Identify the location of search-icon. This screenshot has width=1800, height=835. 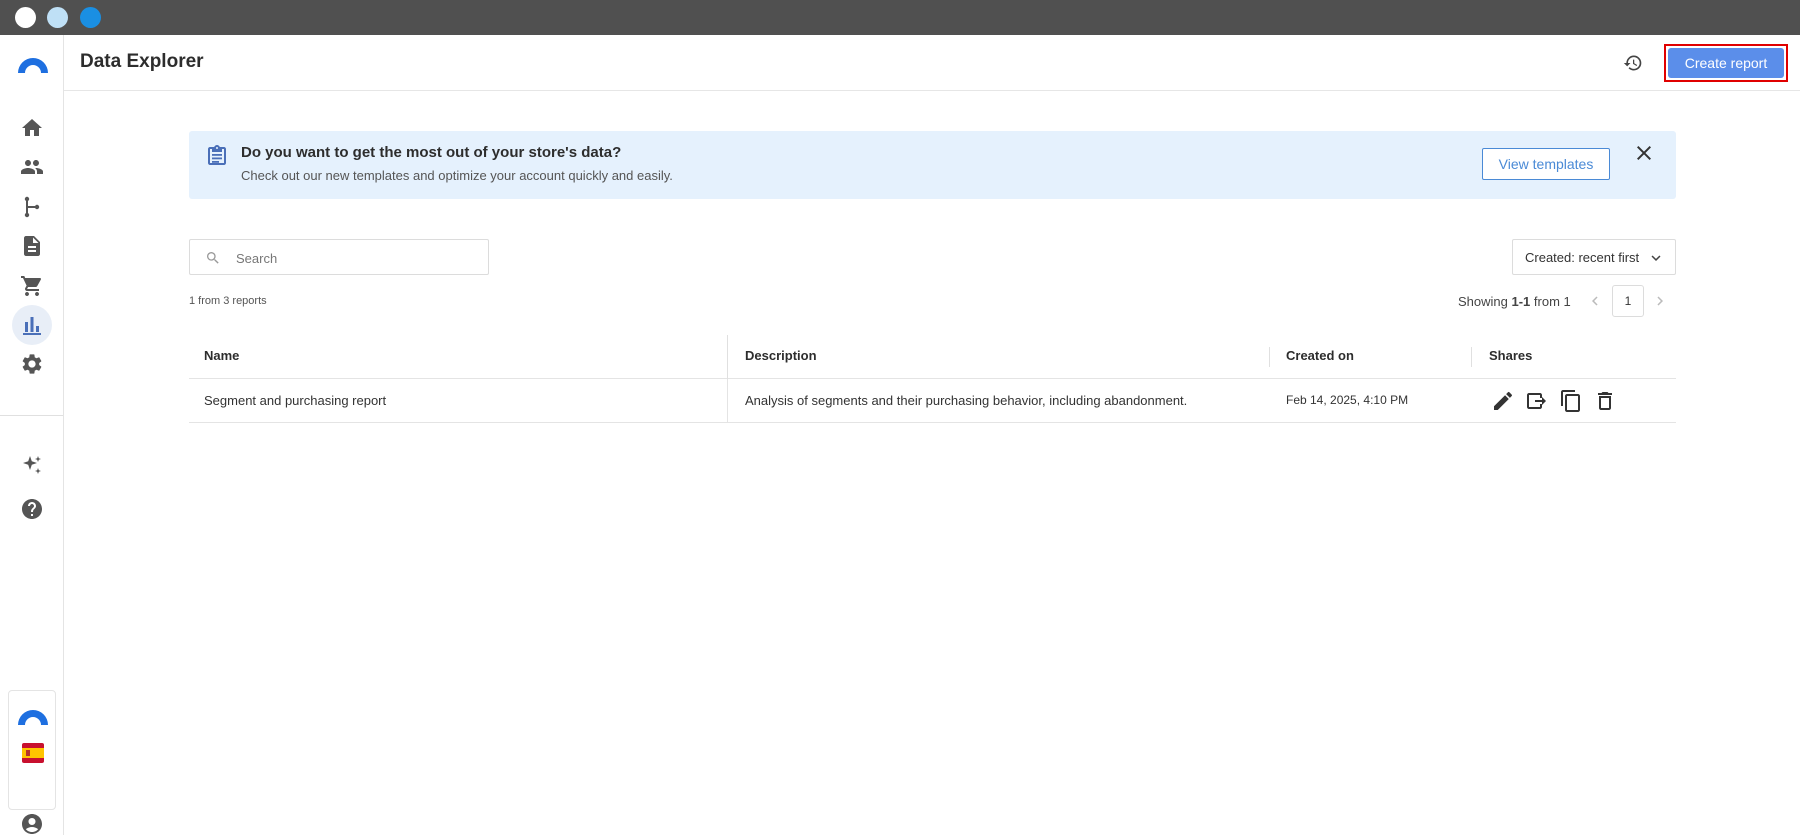
(213, 258).